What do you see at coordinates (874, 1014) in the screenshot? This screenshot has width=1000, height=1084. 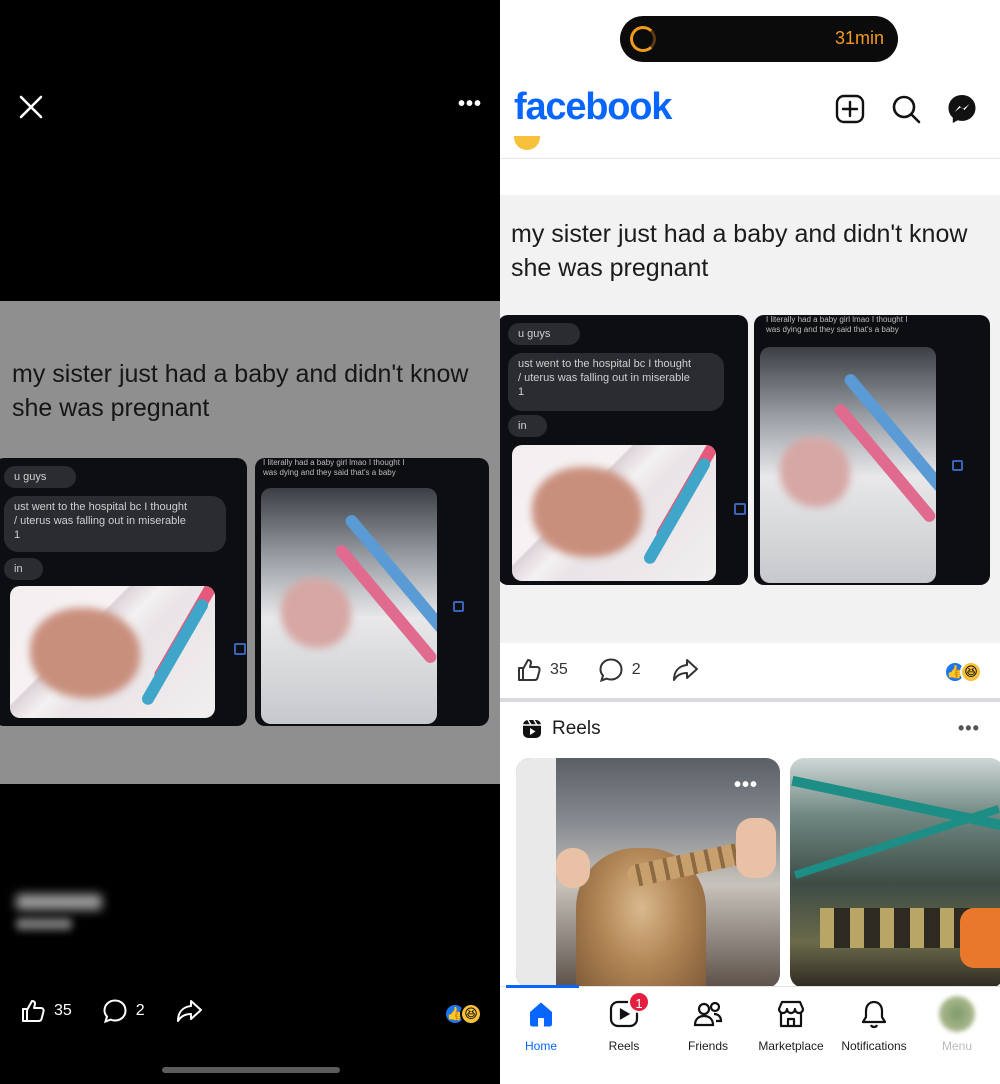 I see `bell-icon` at bounding box center [874, 1014].